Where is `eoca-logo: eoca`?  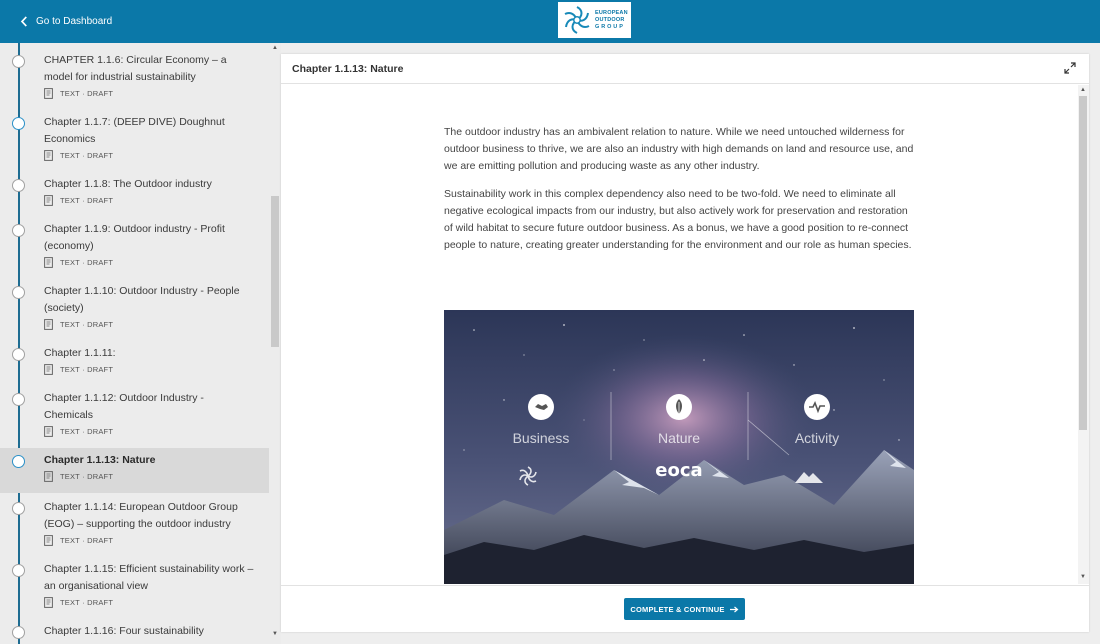 eoca-logo: eoca is located at coordinates (679, 470).